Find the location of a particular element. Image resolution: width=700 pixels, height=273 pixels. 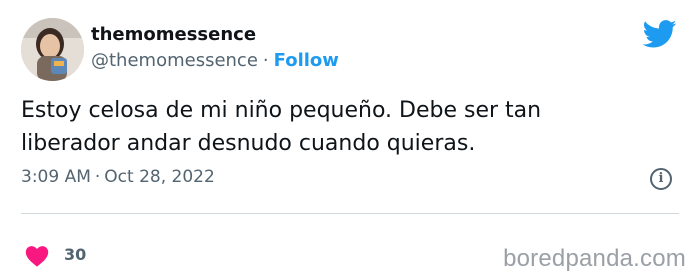

watermark: boredpanda.com is located at coordinates (594, 258).